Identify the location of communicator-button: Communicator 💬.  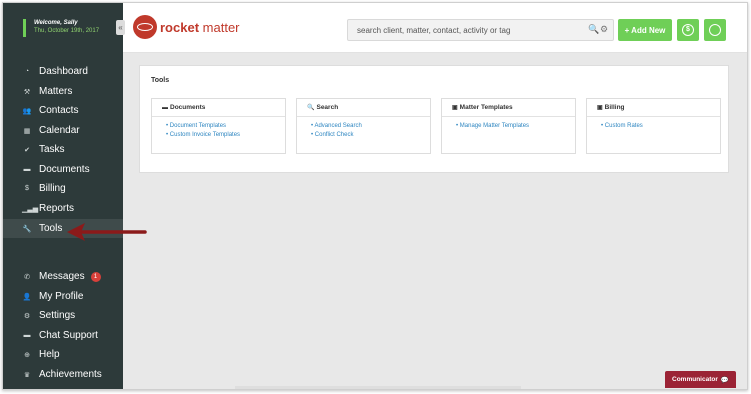
(700, 379).